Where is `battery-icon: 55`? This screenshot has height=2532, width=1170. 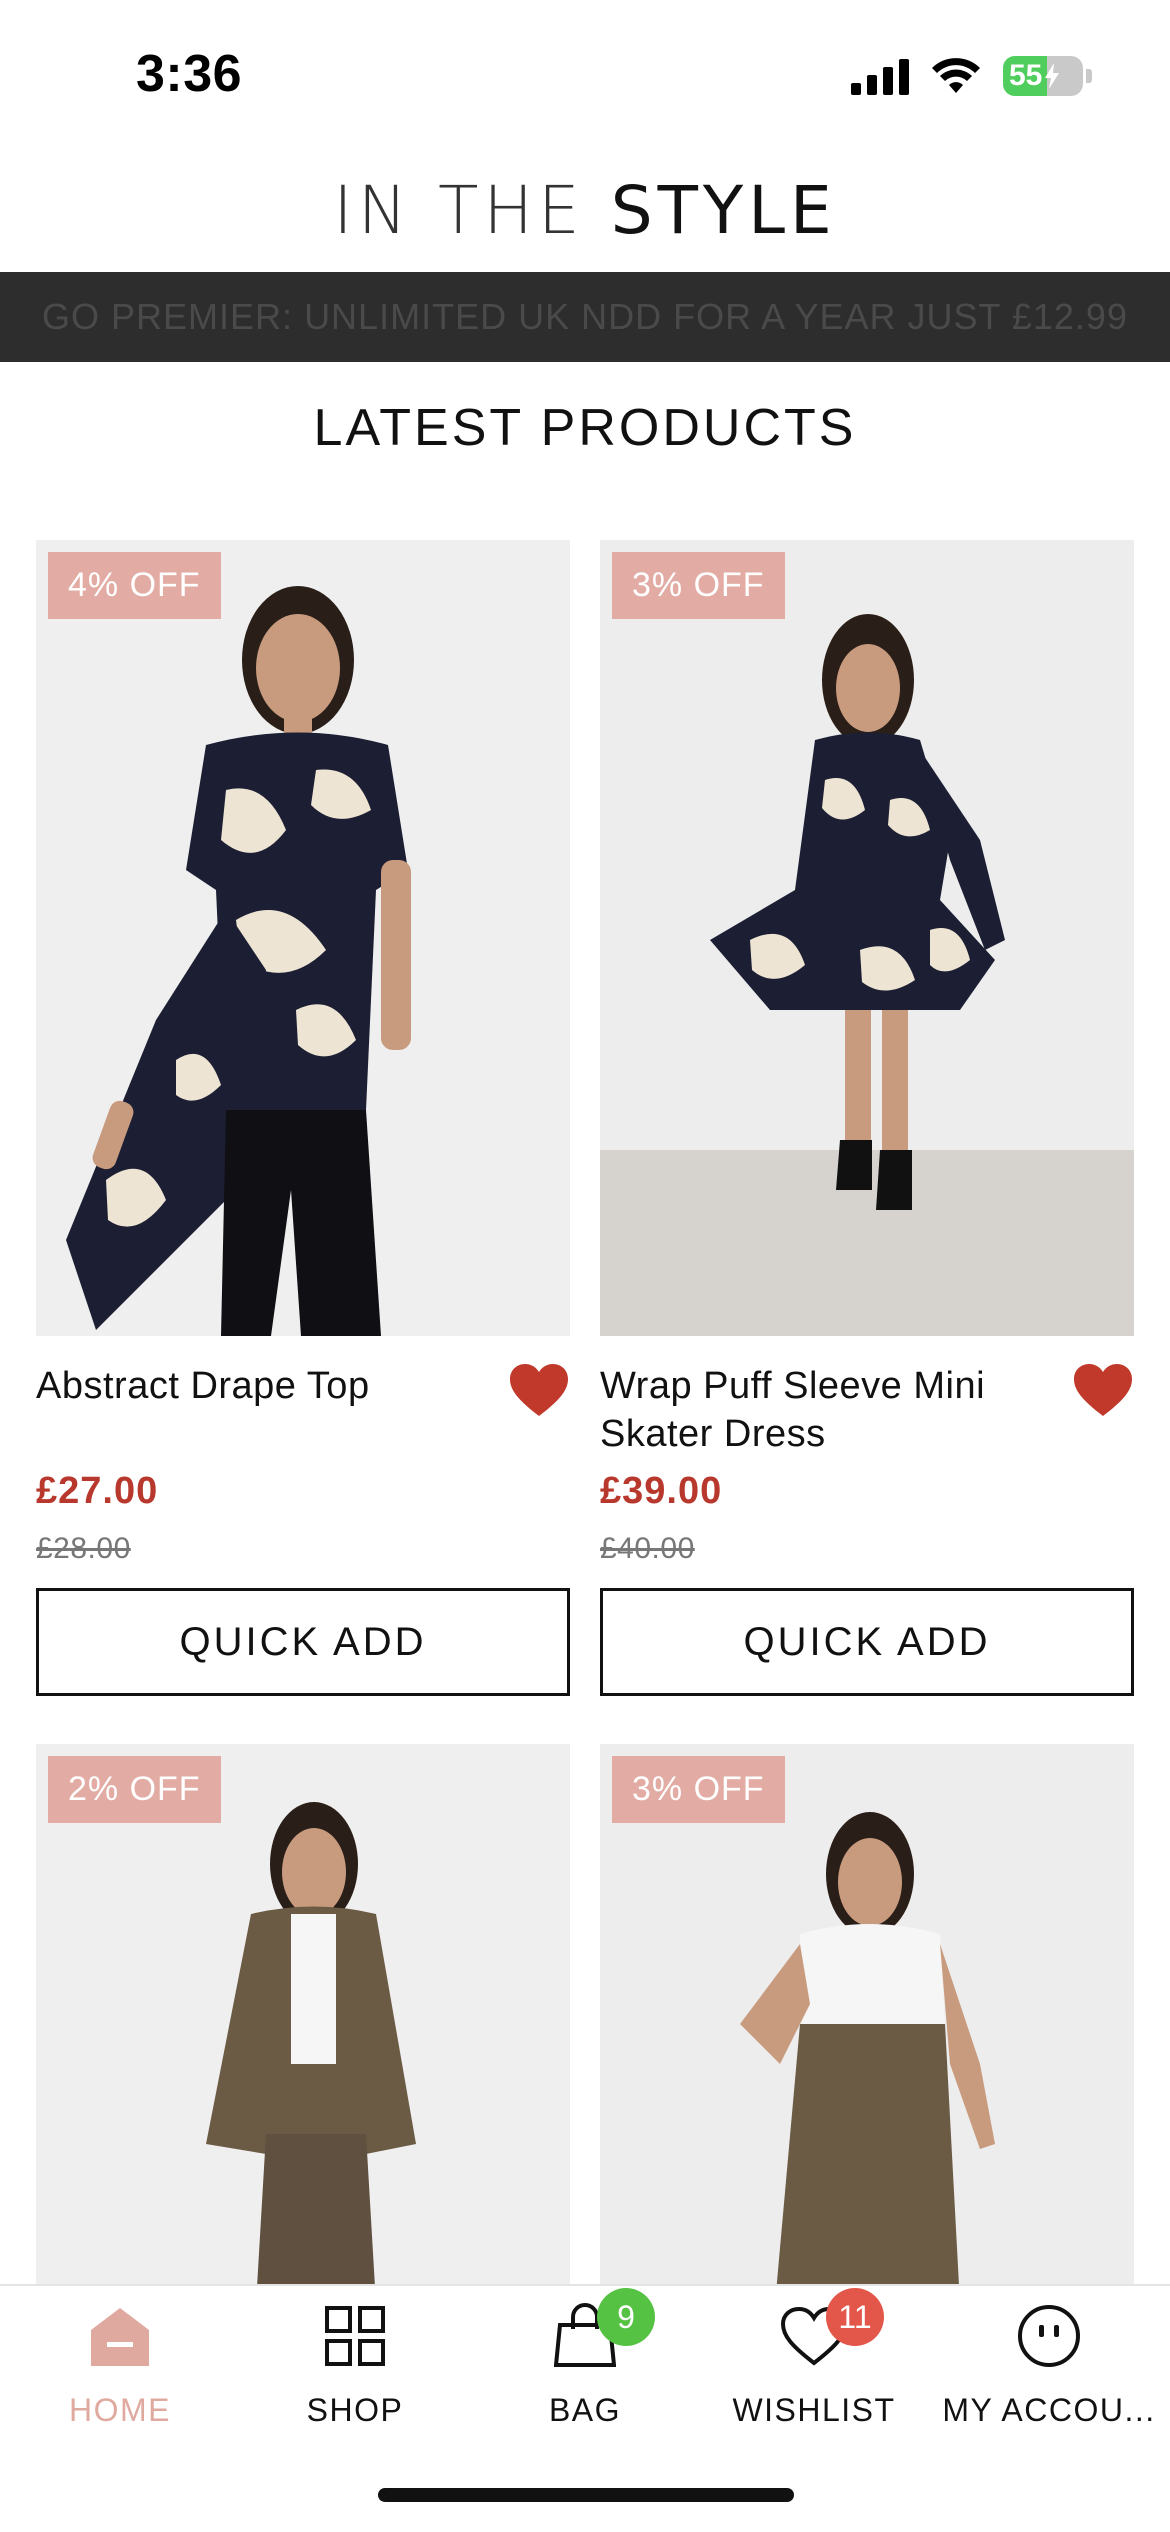 battery-icon: 55 is located at coordinates (1043, 76).